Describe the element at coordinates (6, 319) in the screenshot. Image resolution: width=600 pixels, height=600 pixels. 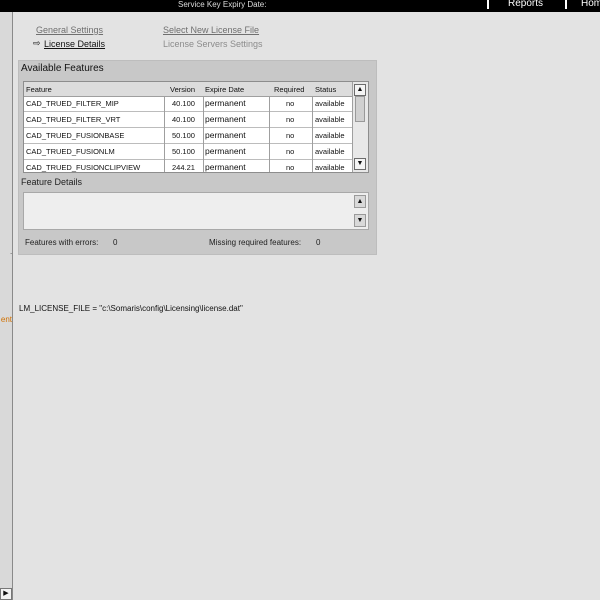
I see `truncated-label: ent` at that location.